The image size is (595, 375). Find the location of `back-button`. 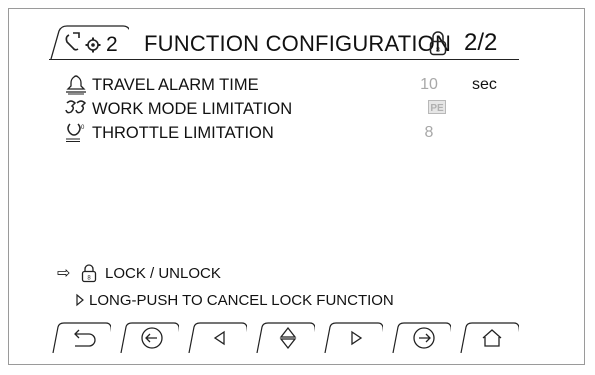

back-button is located at coordinates (81, 337).